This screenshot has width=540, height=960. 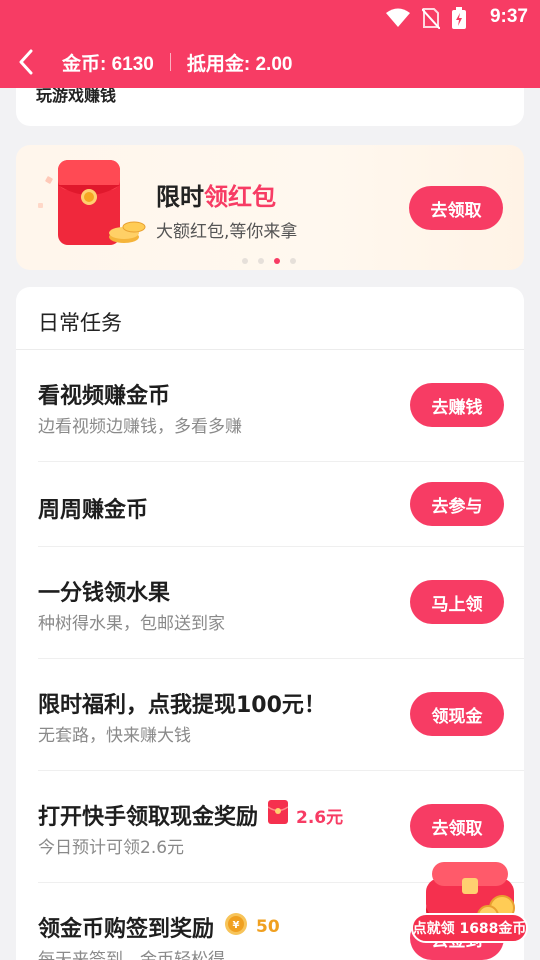 What do you see at coordinates (457, 714) in the screenshot?
I see `claim-cash-button: 领现金` at bounding box center [457, 714].